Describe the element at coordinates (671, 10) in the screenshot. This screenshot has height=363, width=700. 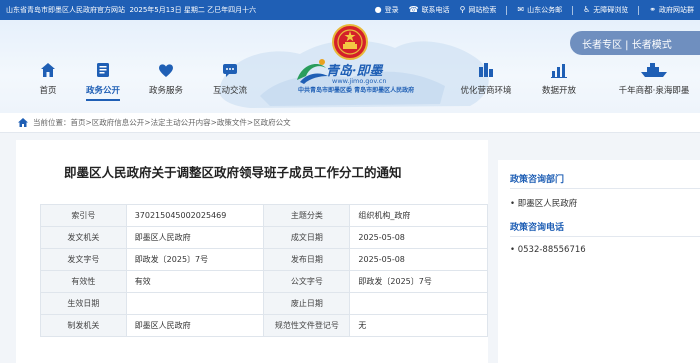
I see `gov-sites-link: ⚭ 政府网站群` at that location.